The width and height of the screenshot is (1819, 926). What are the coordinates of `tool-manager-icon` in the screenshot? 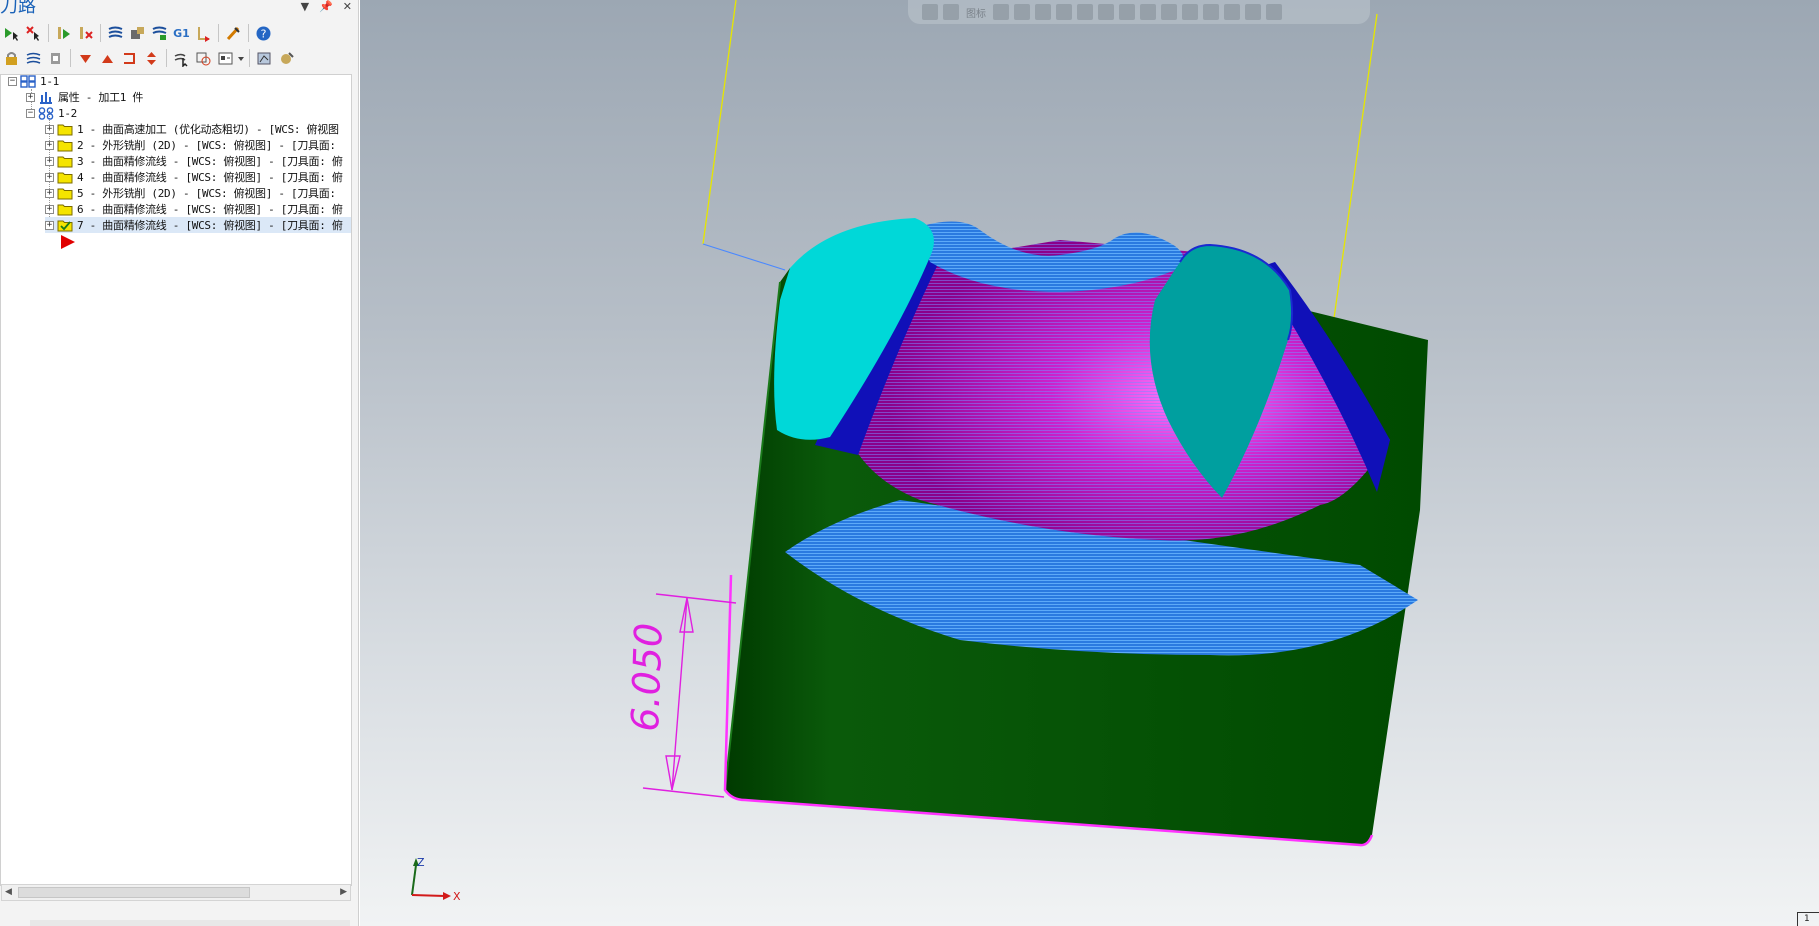 It's located at (286, 58).